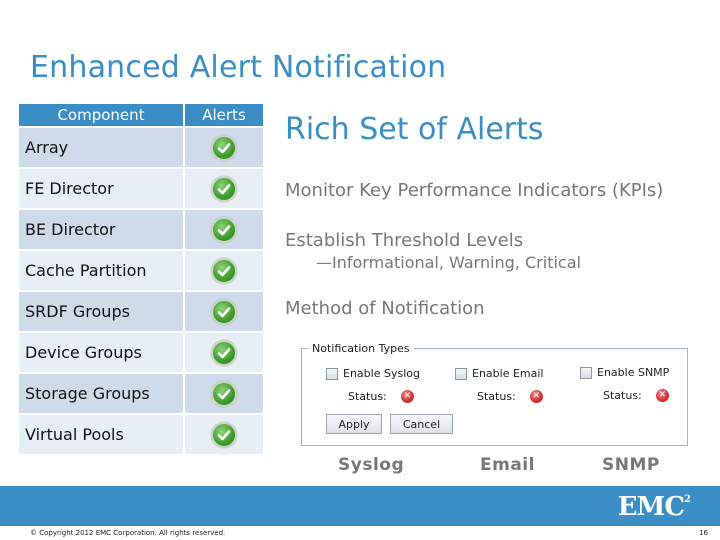 The image size is (720, 540). I want to click on slide-title: Enhanced Alert Notification, so click(238, 67).